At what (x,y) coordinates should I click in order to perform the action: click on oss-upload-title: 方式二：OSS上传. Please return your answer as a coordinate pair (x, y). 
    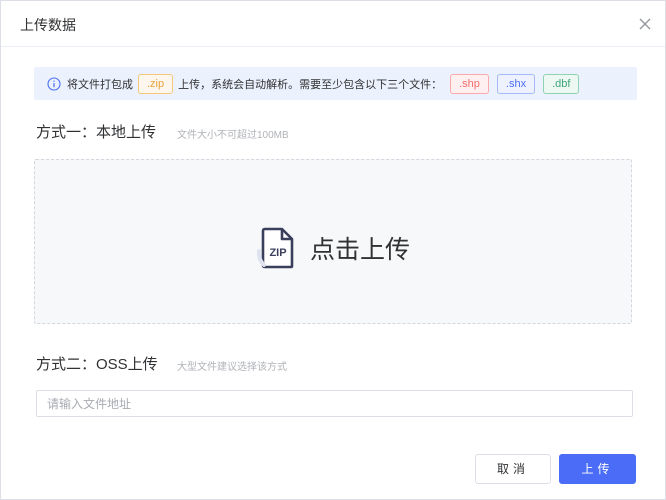
    Looking at the image, I should click on (97, 364).